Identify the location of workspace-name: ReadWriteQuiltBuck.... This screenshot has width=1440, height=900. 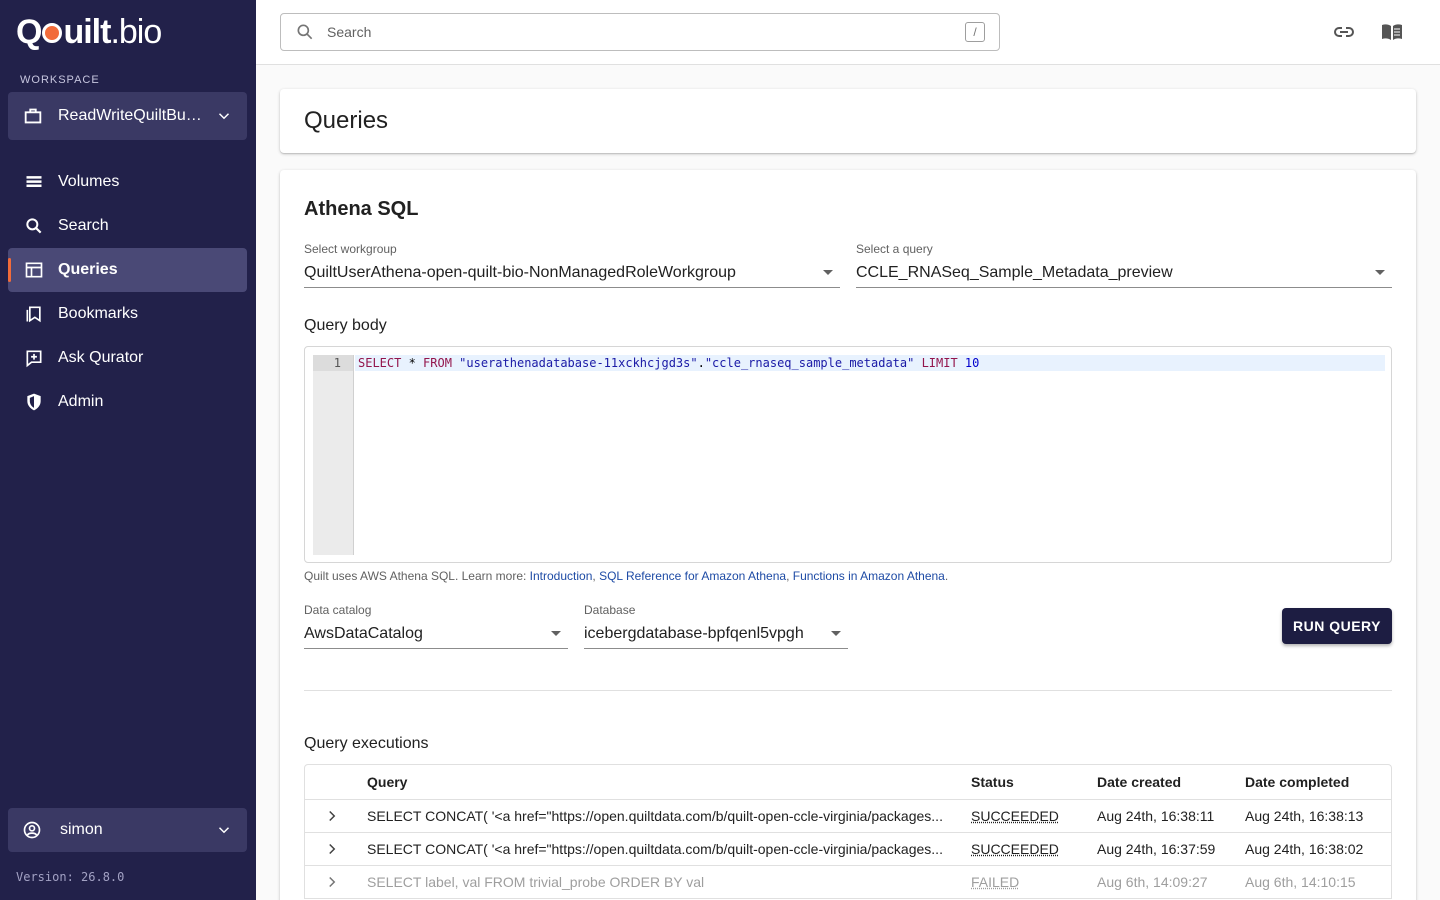
(133, 116).